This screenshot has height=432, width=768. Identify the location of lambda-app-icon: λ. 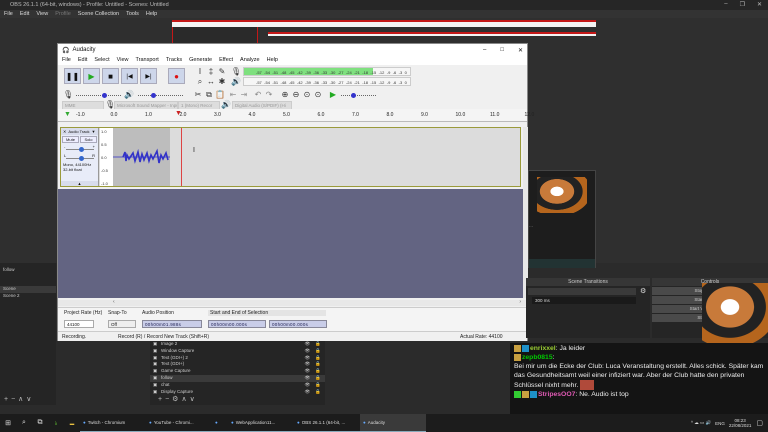
(56, 423).